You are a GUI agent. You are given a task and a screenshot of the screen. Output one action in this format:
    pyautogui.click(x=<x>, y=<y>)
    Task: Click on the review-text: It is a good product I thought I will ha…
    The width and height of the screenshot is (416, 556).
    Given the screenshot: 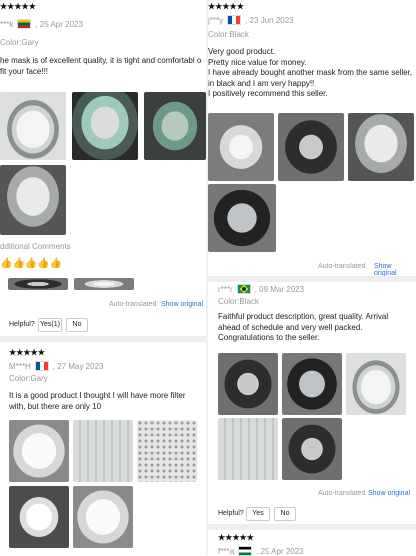 What is the action you would take?
    pyautogui.click(x=97, y=401)
    